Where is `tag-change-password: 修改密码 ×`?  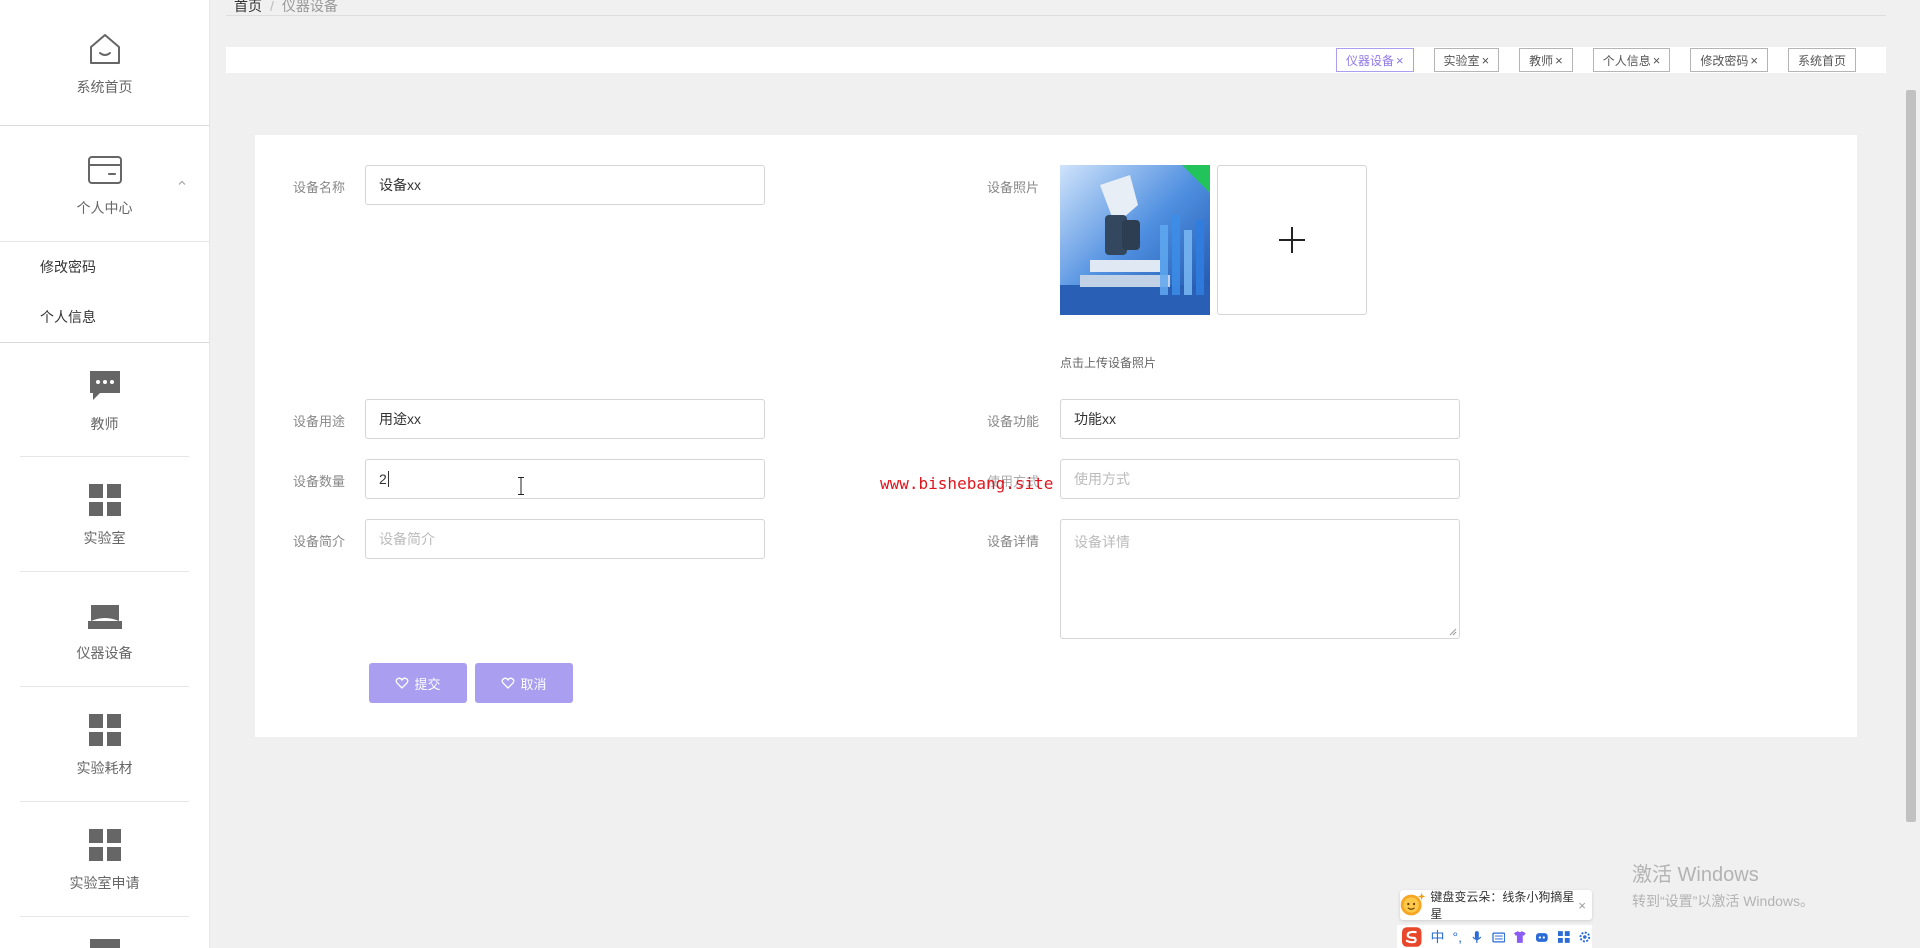 tag-change-password: 修改密码 × is located at coordinates (1729, 60).